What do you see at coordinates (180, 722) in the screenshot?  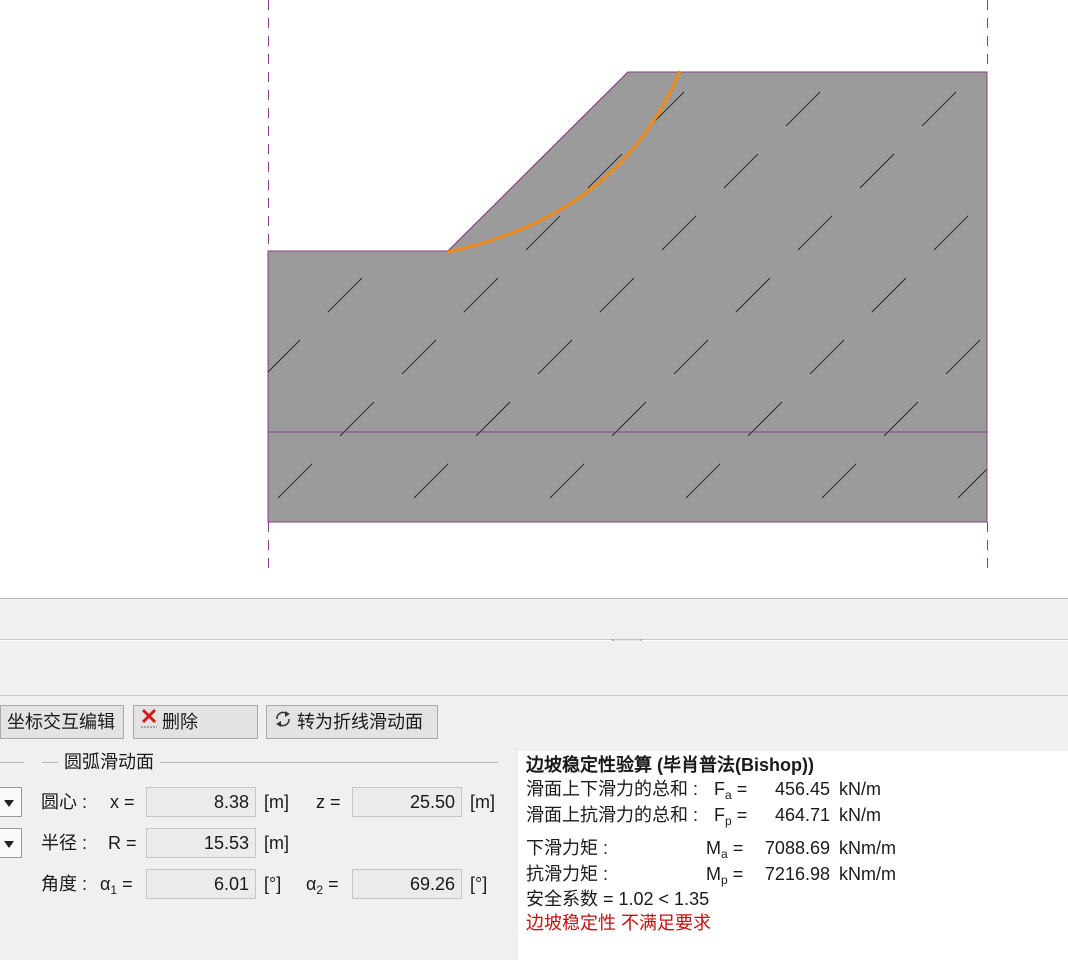 I see `delete-label: 删除` at bounding box center [180, 722].